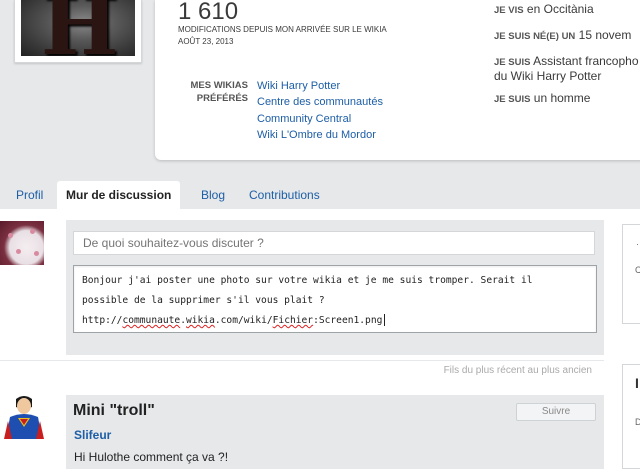  I want to click on right-rail-module: · C, so click(631, 274).